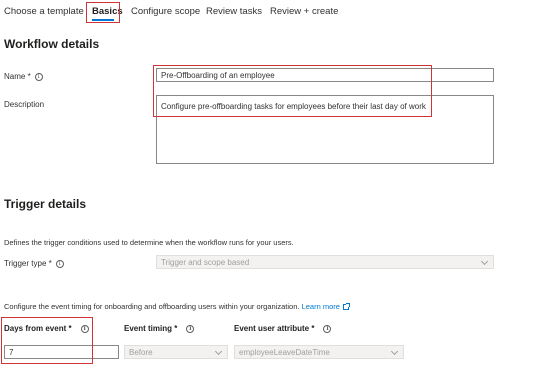 This screenshot has width=537, height=368. I want to click on event-timing-label-text: Event timing *, so click(151, 328).